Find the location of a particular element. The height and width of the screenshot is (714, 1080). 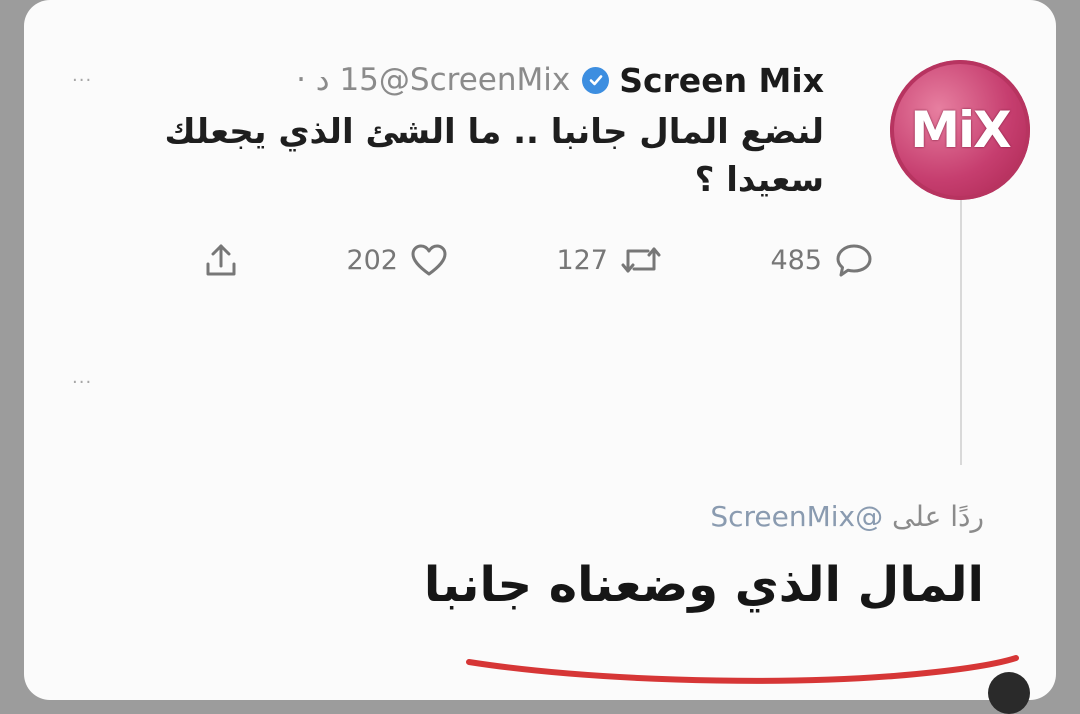

red-underline-annotation is located at coordinates (742, 669).